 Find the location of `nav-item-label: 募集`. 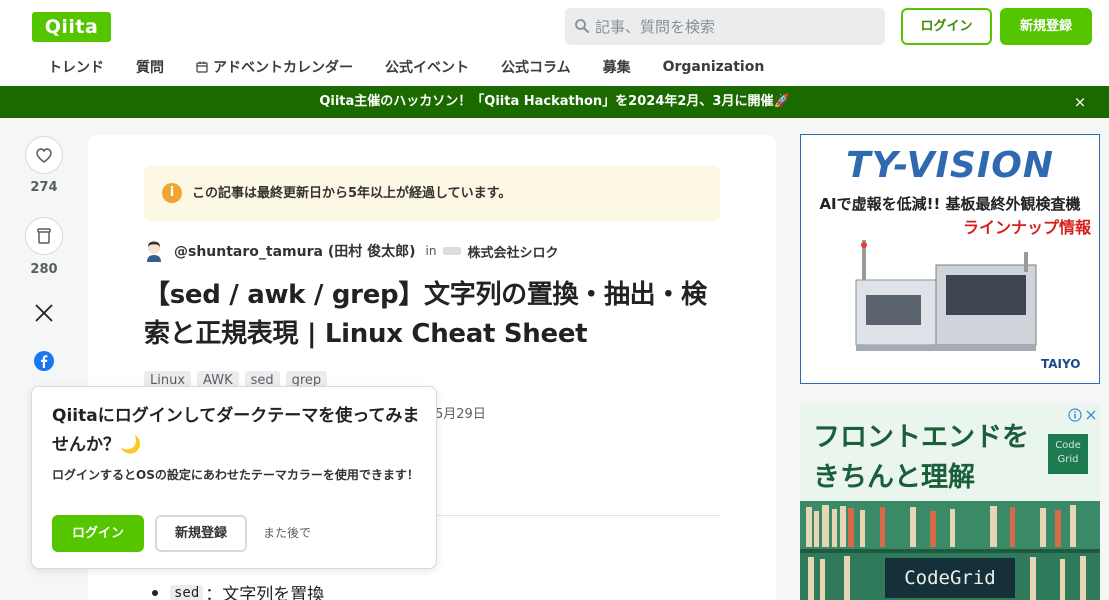

nav-item-label: 募集 is located at coordinates (616, 68).